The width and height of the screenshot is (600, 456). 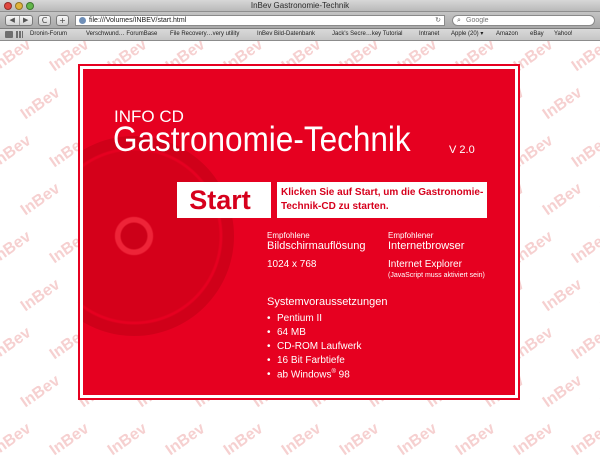 I want to click on refresh-icon: ↻, so click(x=438, y=20).